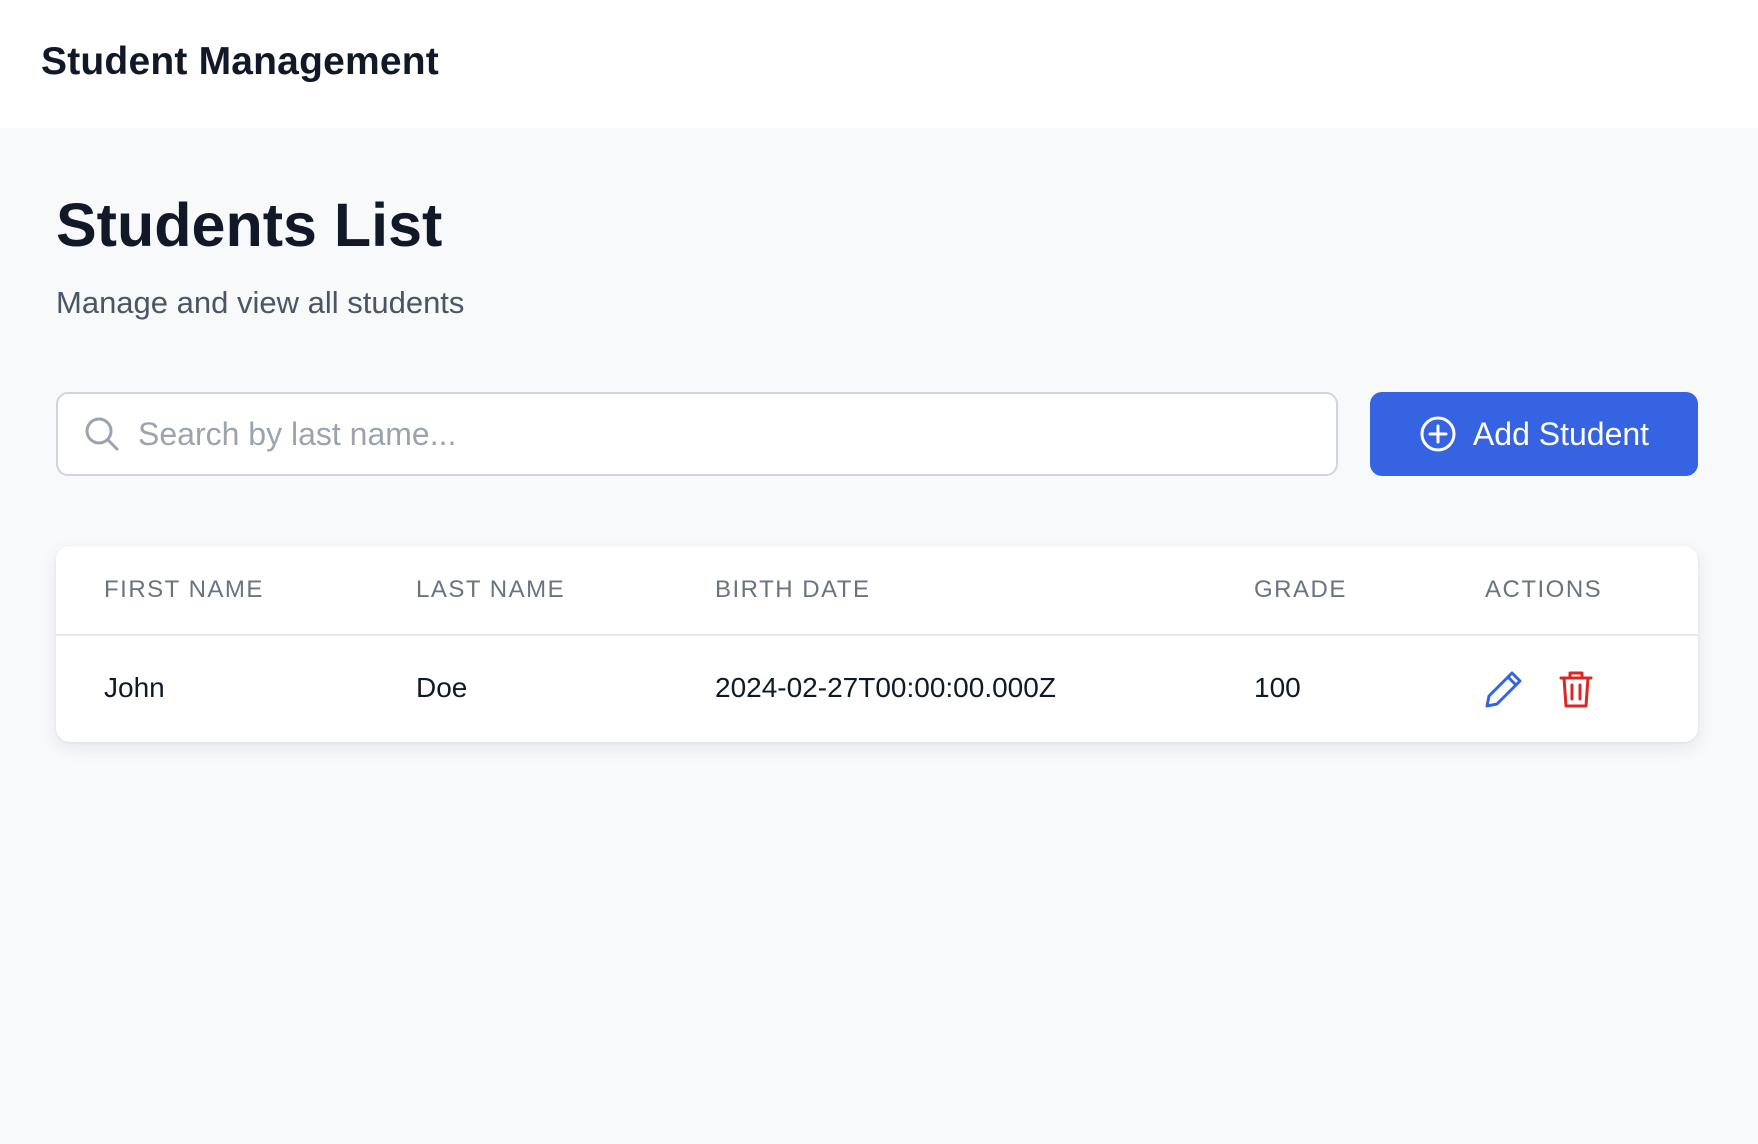 The width and height of the screenshot is (1758, 1144). I want to click on trash-icon, so click(1576, 693).